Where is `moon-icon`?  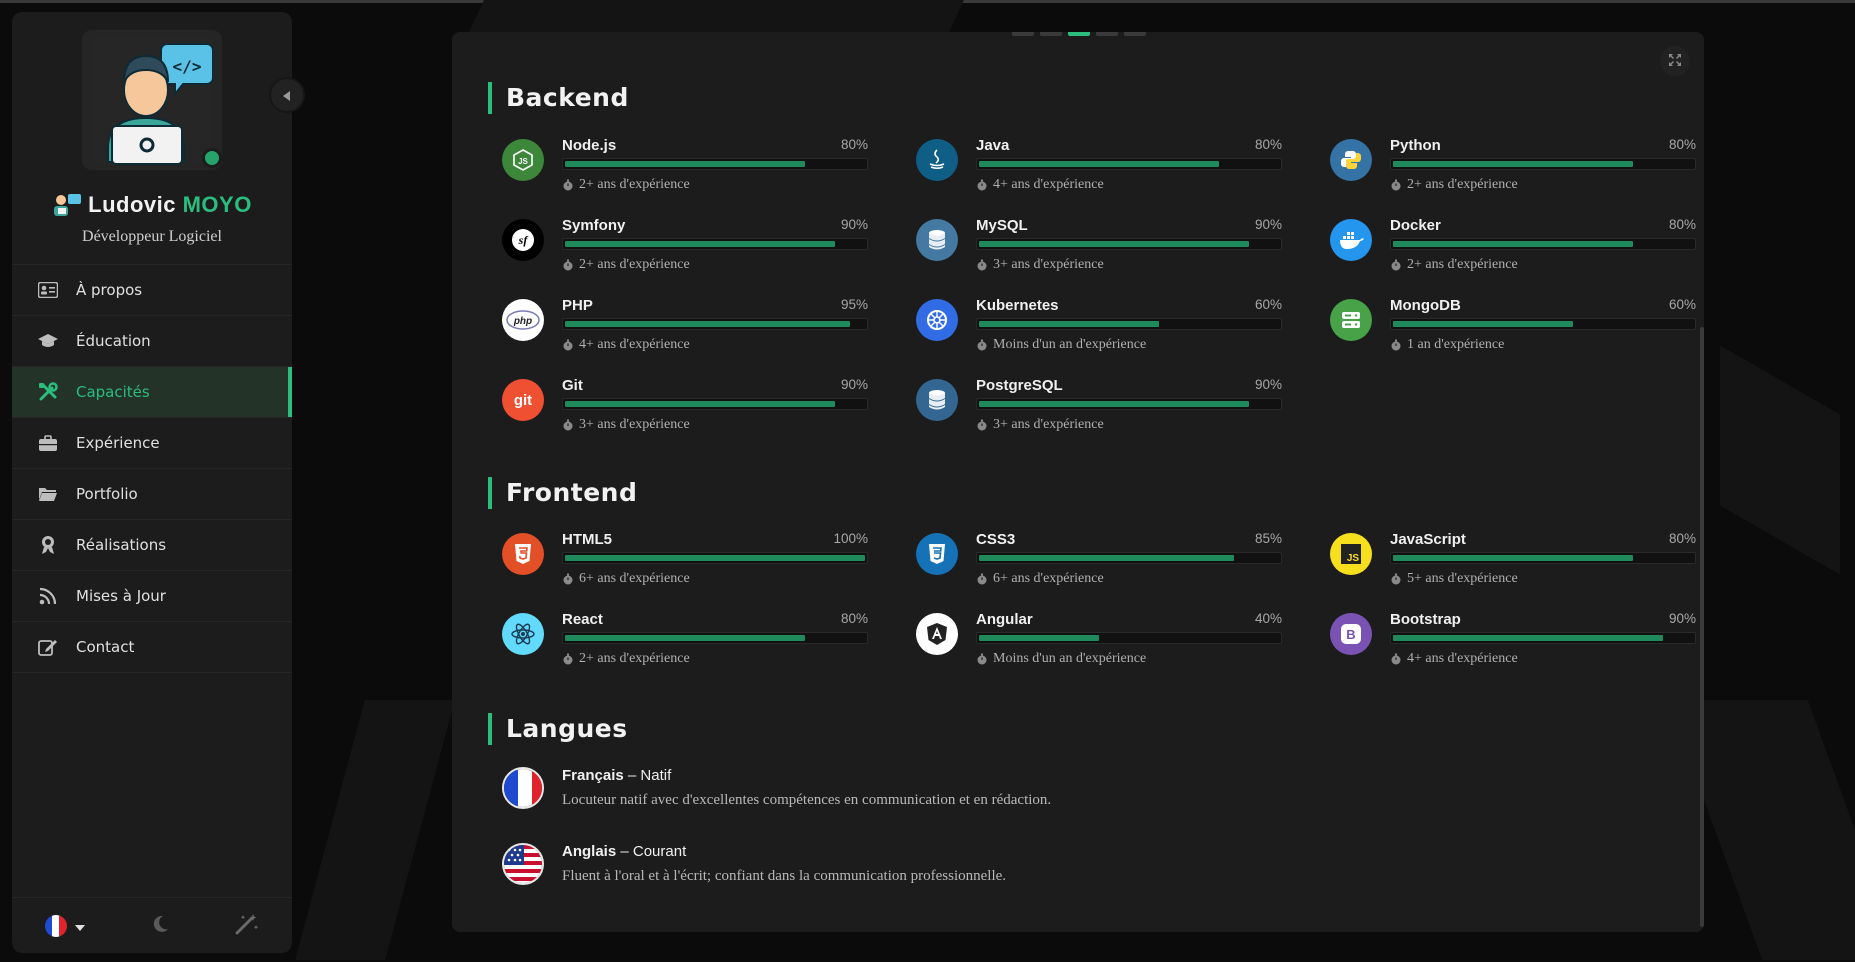 moon-icon is located at coordinates (160, 926).